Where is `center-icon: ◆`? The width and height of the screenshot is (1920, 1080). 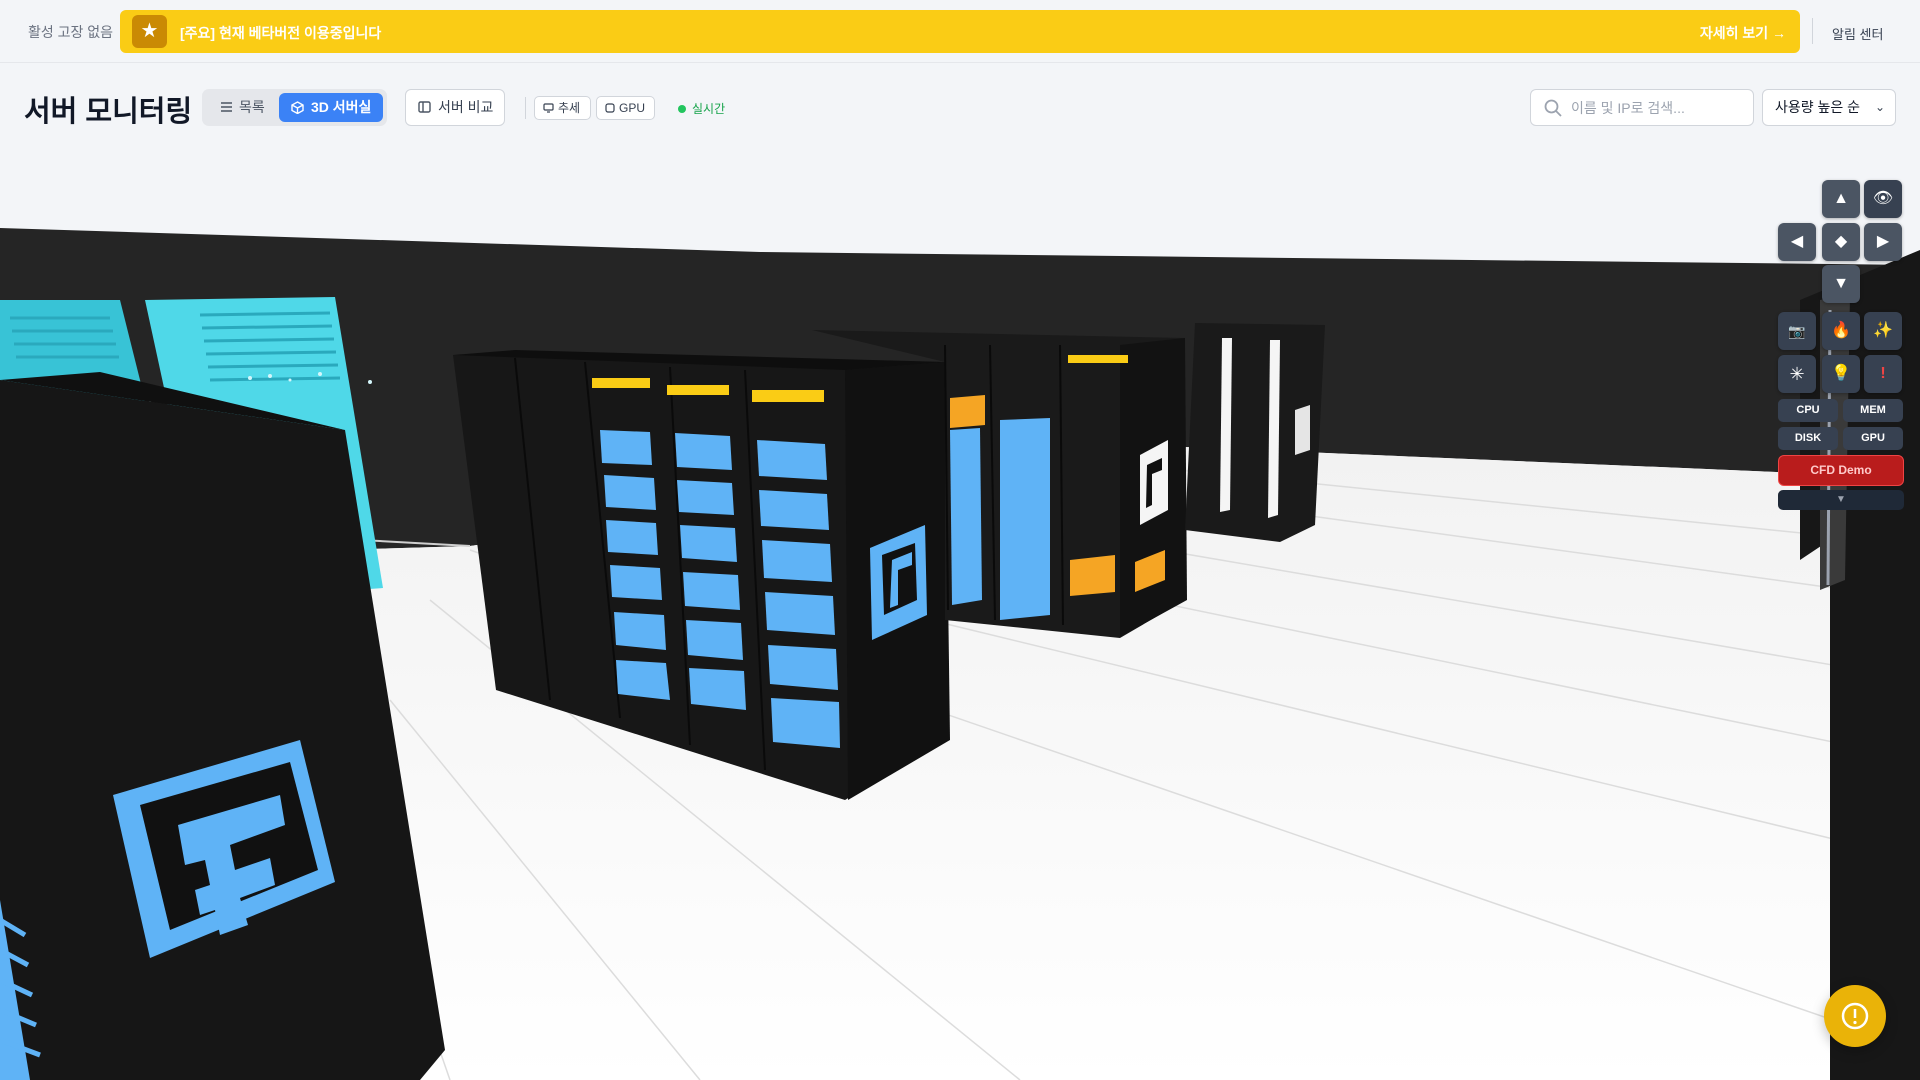 center-icon: ◆ is located at coordinates (1841, 242).